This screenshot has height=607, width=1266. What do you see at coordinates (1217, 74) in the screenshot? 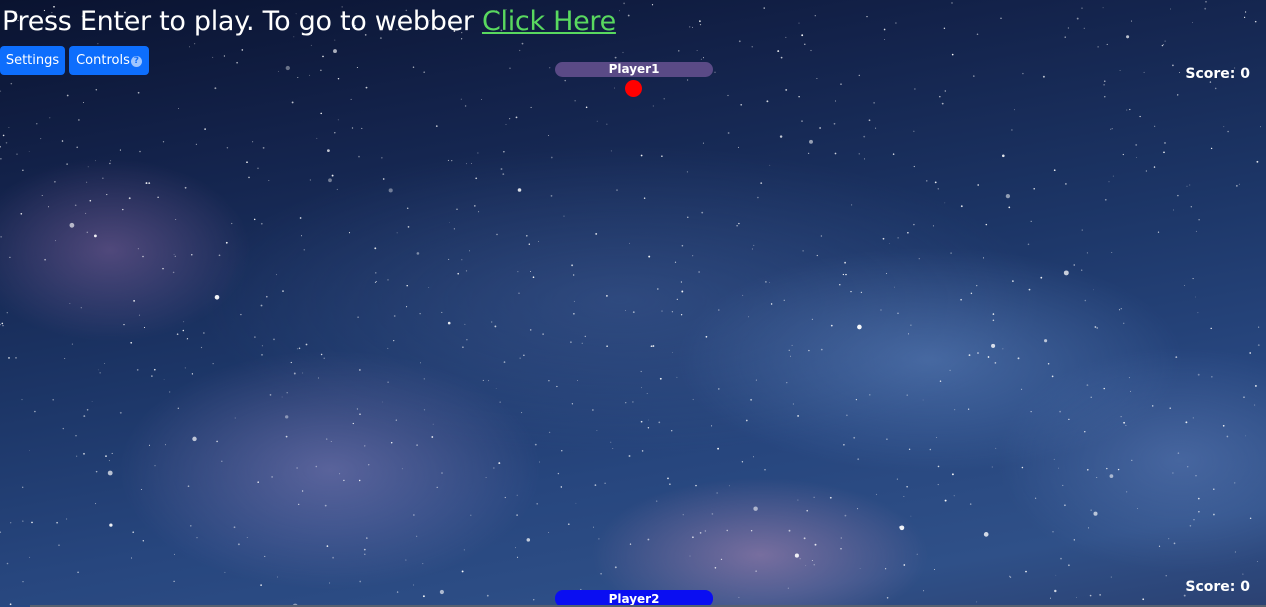
I see `player1-score: Score: 0` at bounding box center [1217, 74].